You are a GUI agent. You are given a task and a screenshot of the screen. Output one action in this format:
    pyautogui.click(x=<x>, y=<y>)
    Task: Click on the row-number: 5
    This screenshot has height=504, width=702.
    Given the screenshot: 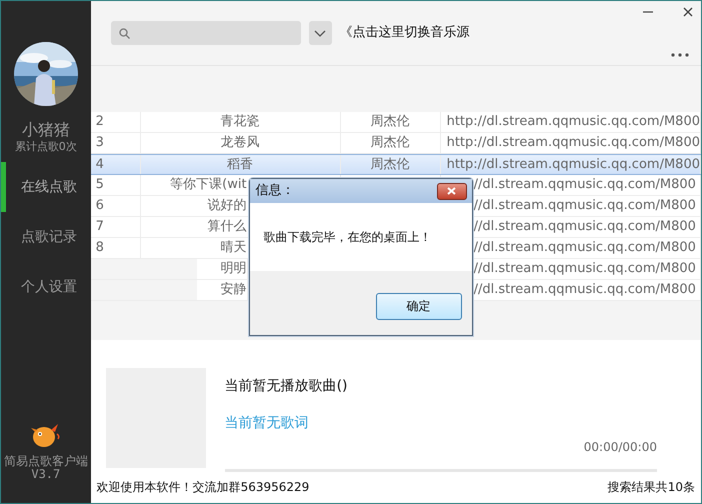 What is the action you would take?
    pyautogui.click(x=100, y=184)
    